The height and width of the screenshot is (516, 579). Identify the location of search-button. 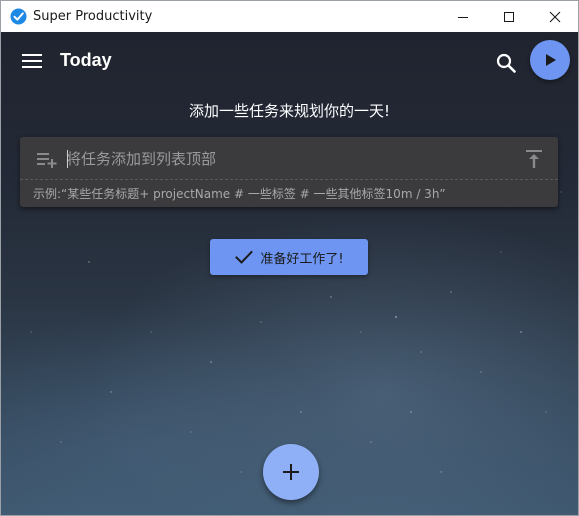
(506, 63).